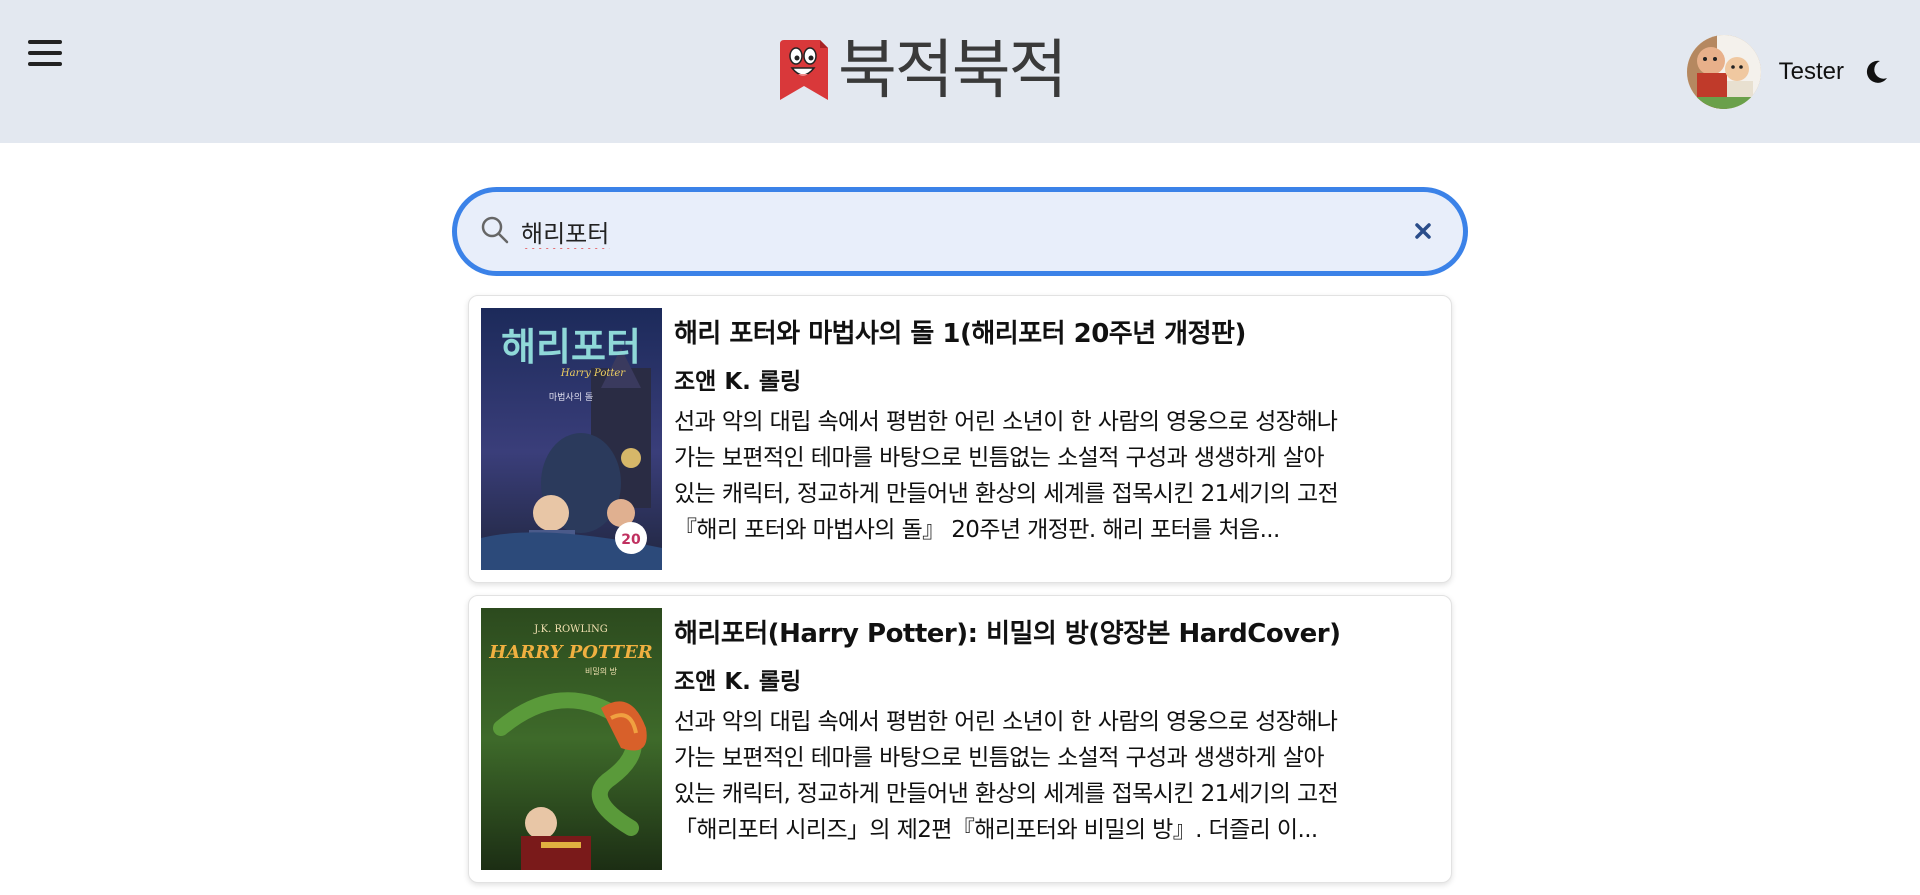 Image resolution: width=1920 pixels, height=895 pixels. Describe the element at coordinates (631, 540) in the screenshot. I see `cover-badge: 20` at that location.